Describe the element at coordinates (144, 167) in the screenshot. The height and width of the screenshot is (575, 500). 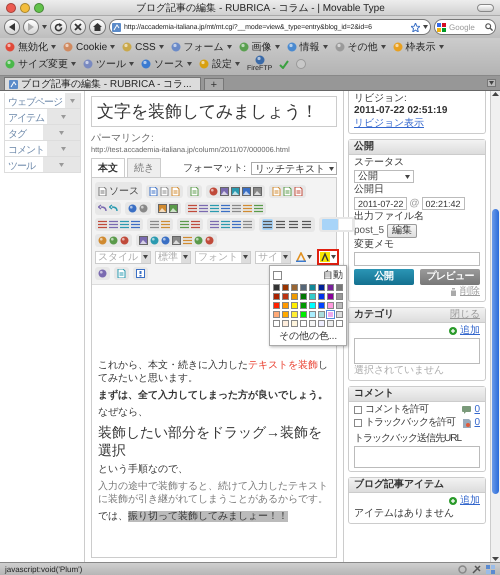
I see `editor-tab: 続き` at that location.